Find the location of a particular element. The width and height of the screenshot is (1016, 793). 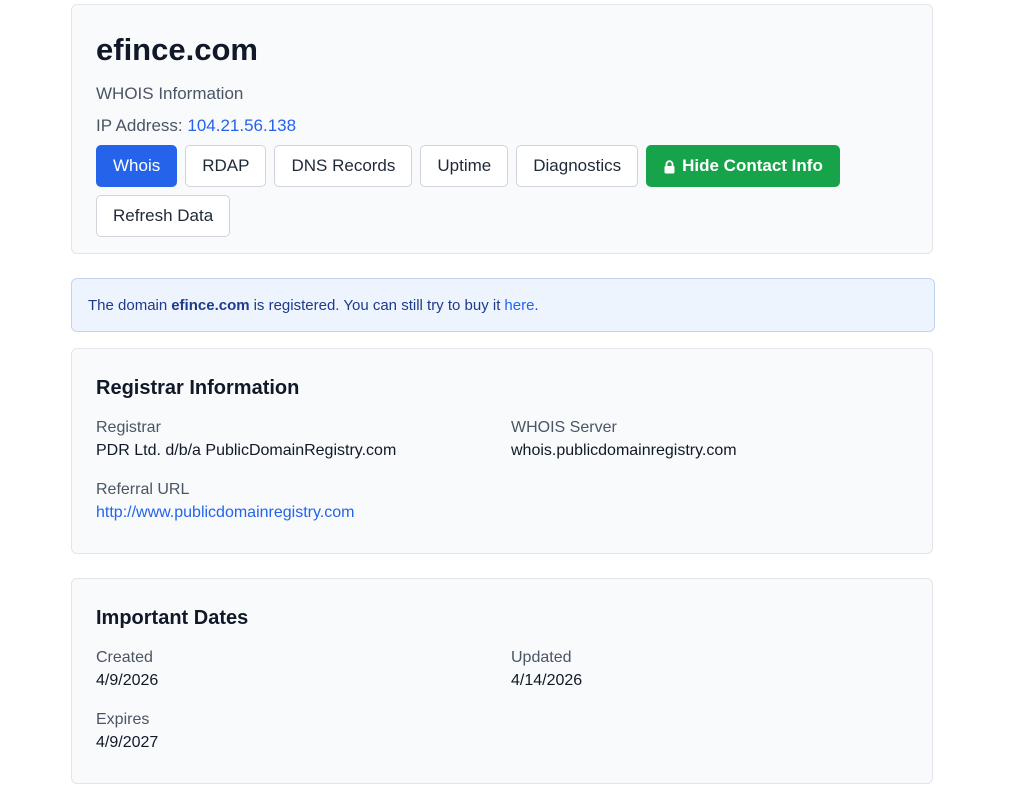

notice-suffix: . is located at coordinates (536, 305).